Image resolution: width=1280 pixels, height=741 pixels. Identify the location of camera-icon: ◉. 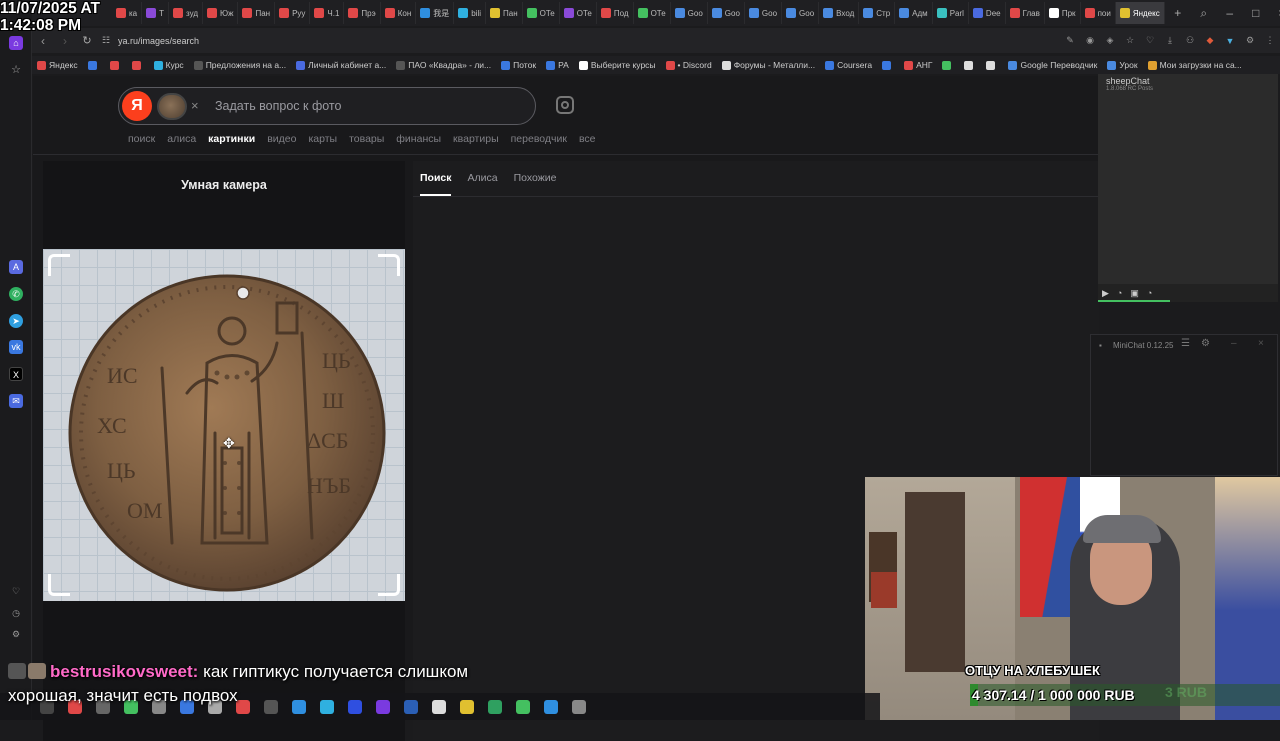
(1090, 40).